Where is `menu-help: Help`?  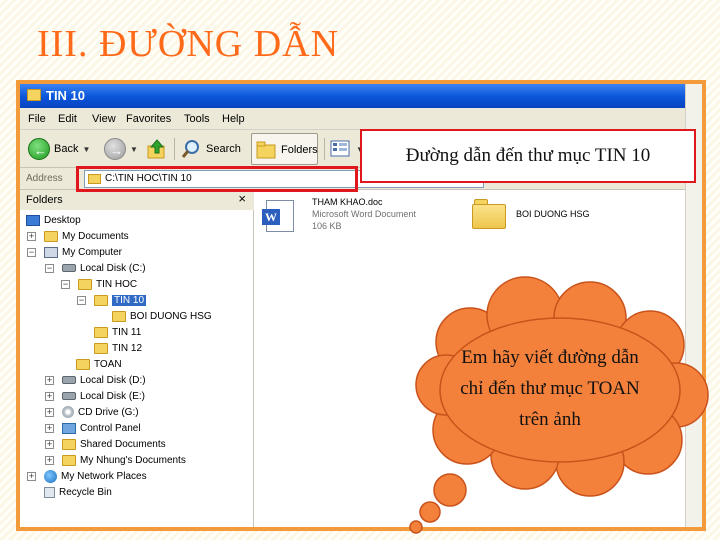 menu-help: Help is located at coordinates (233, 119).